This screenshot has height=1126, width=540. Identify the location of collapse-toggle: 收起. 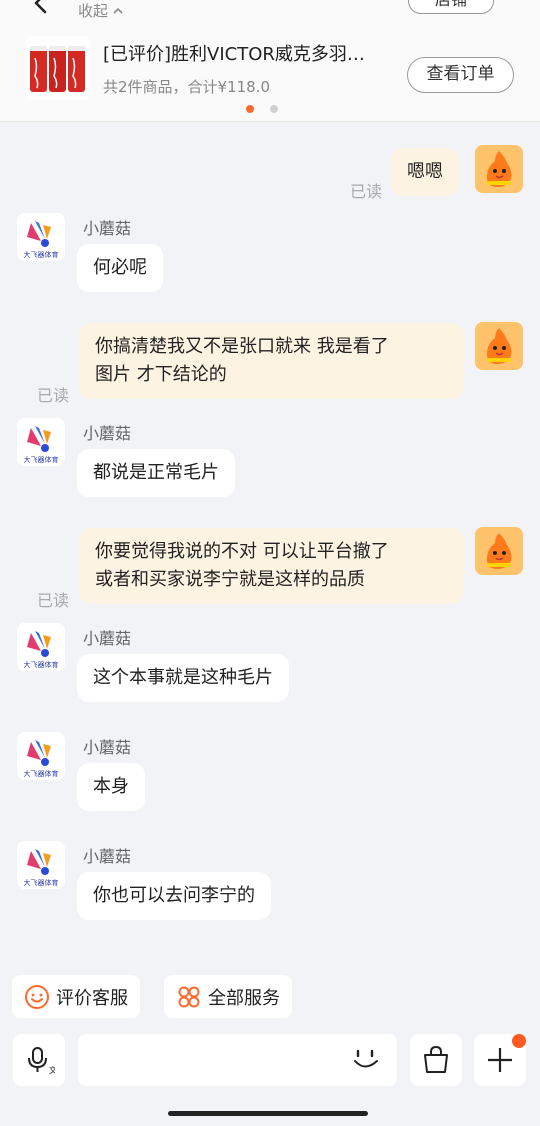
(101, 10).